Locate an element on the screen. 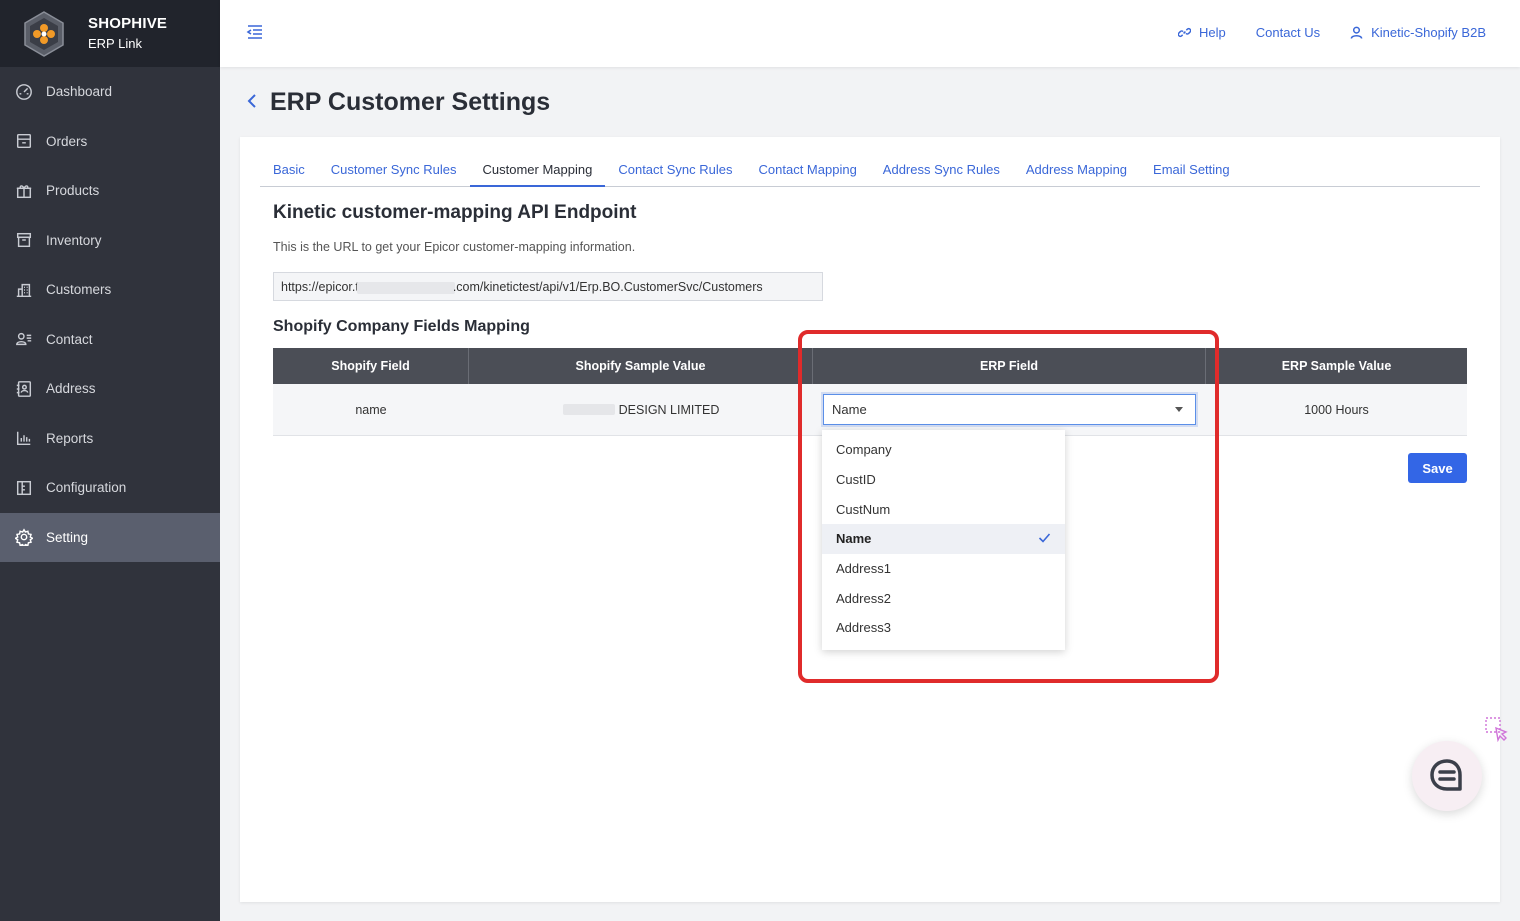  dropdown-option-company: Company is located at coordinates (943, 450).